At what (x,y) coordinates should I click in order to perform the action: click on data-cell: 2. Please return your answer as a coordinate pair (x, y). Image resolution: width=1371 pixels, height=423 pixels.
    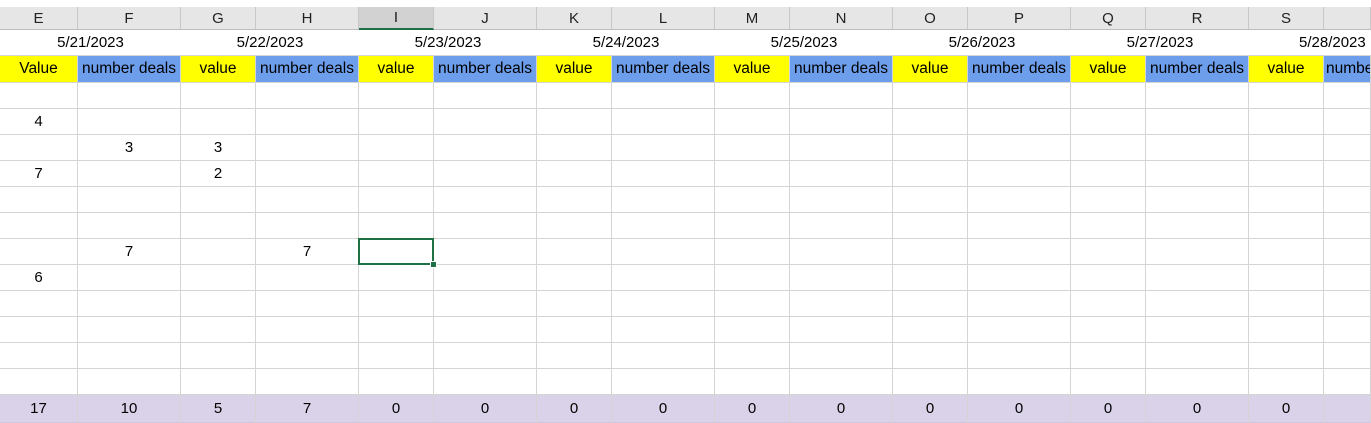
    Looking at the image, I should click on (218, 174).